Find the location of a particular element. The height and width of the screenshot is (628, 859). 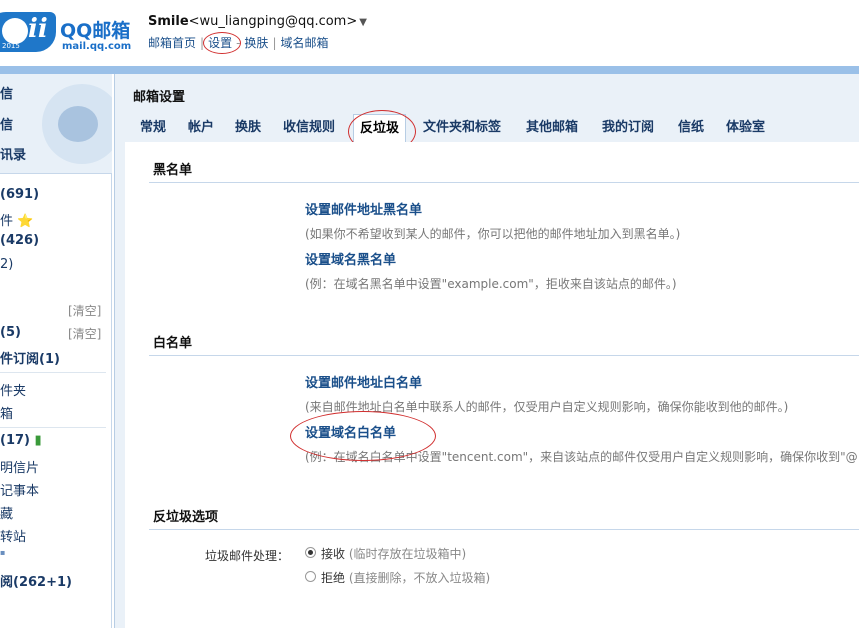

sidebar-item-other-mailbox: 箱 is located at coordinates (6, 412).